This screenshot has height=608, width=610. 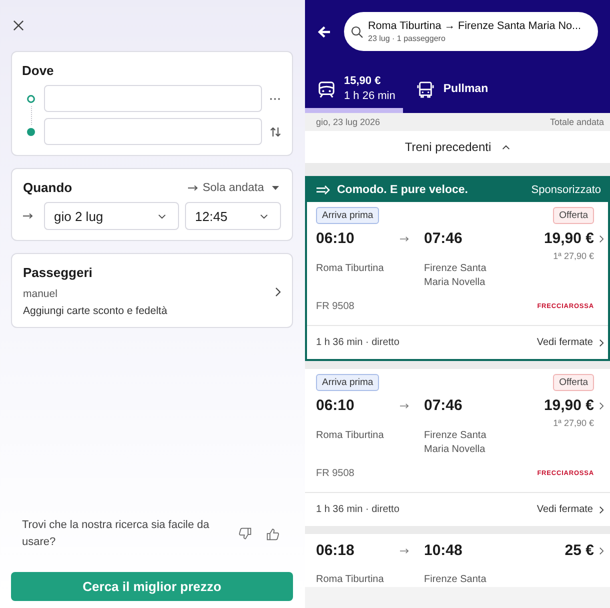 I want to click on trip-type-dropdown: Sola andata, so click(x=233, y=188).